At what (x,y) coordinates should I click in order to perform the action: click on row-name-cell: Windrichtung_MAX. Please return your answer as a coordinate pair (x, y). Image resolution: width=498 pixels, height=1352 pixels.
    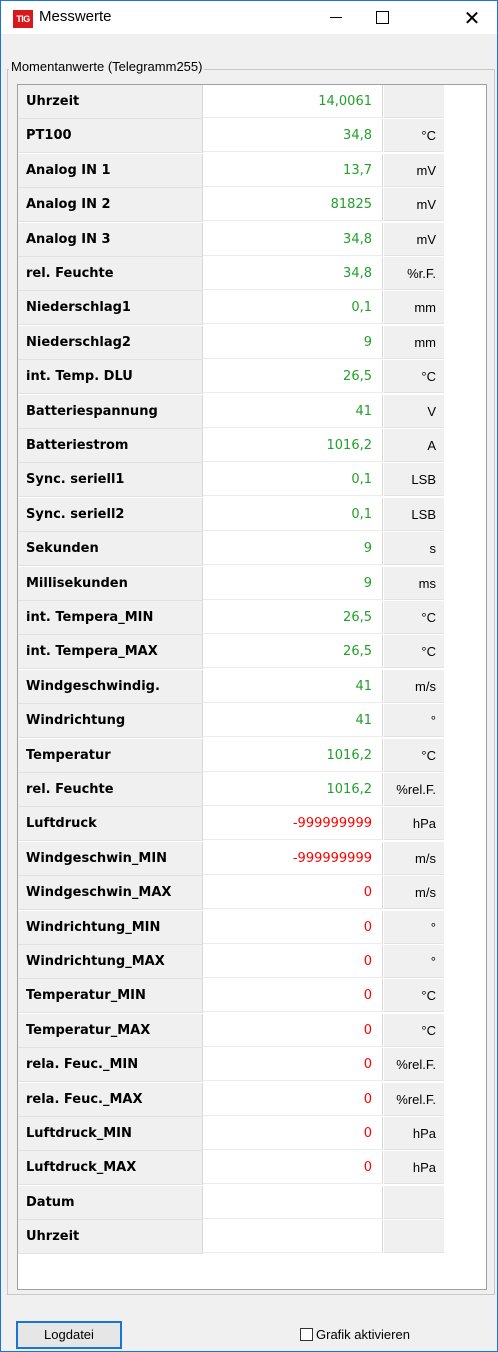
    Looking at the image, I should click on (110, 962).